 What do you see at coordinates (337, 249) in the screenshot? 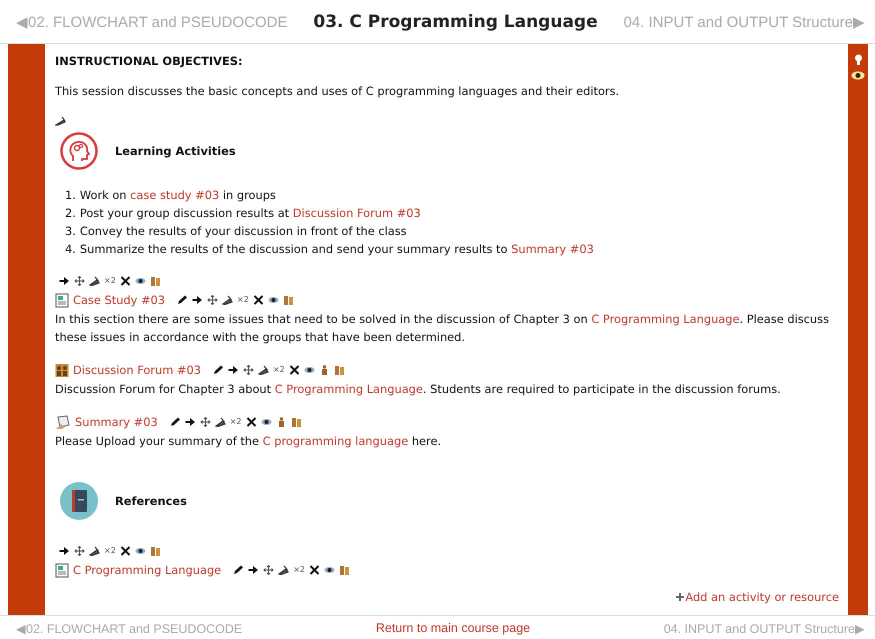
I see `step-text: Summarize the results of the discussion and send your summary results to Summary #03` at bounding box center [337, 249].